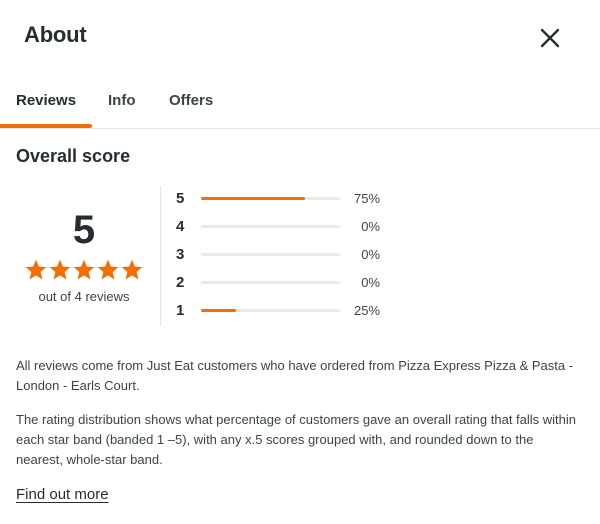  Describe the element at coordinates (191, 100) in the screenshot. I see `tab-offers: Offers` at that location.